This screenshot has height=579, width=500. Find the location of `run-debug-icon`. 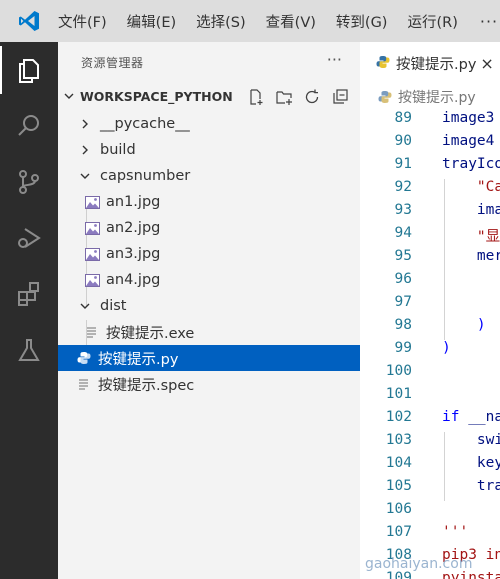

run-debug-icon is located at coordinates (29, 238).